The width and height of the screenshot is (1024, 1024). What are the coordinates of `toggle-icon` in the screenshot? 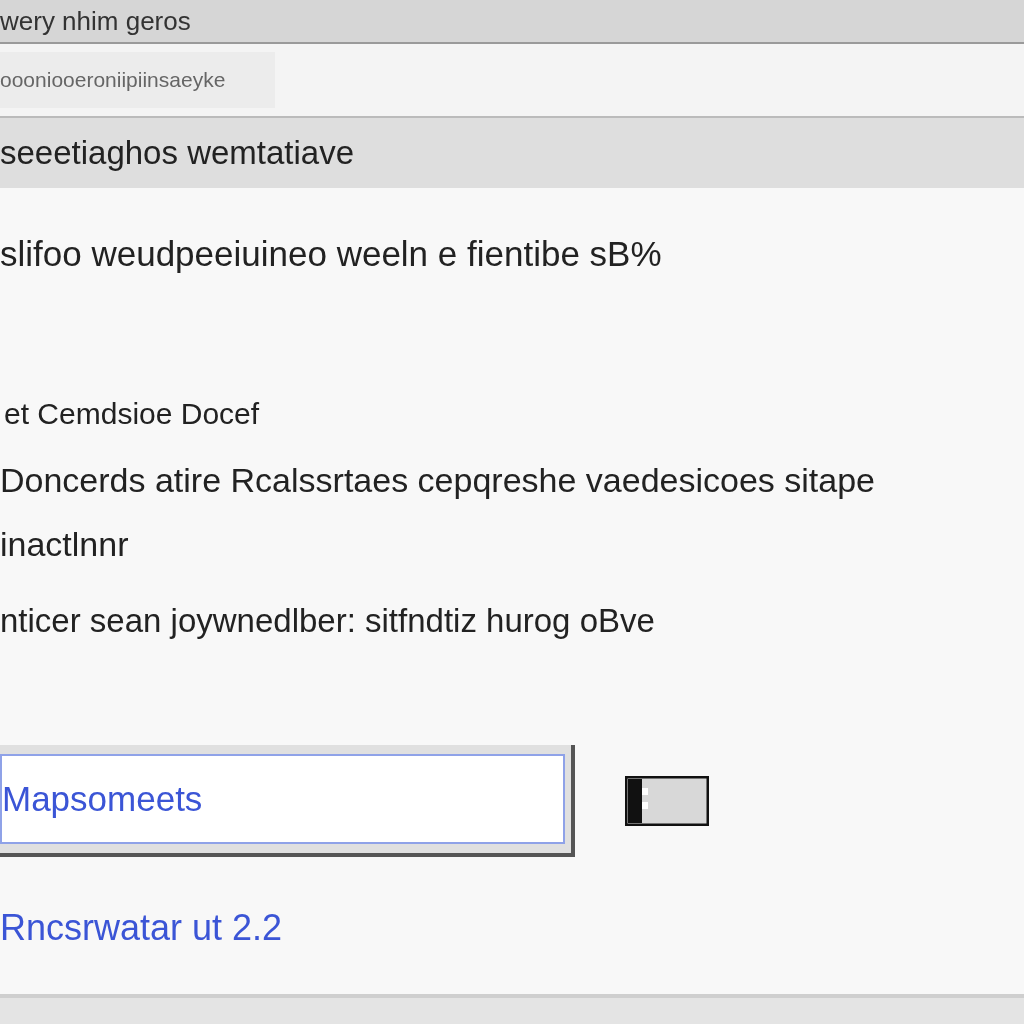 It's located at (667, 801).